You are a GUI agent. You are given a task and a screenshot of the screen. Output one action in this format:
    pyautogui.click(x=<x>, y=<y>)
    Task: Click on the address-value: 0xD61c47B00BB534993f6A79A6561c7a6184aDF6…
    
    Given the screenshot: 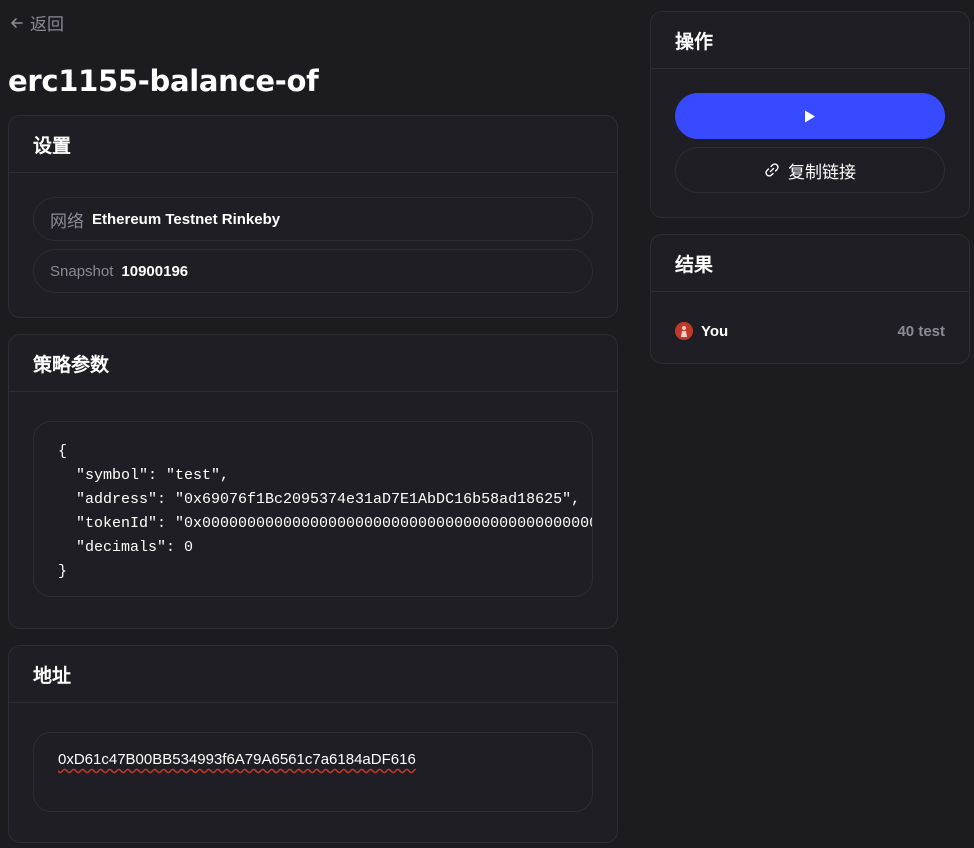 What is the action you would take?
    pyautogui.click(x=237, y=759)
    